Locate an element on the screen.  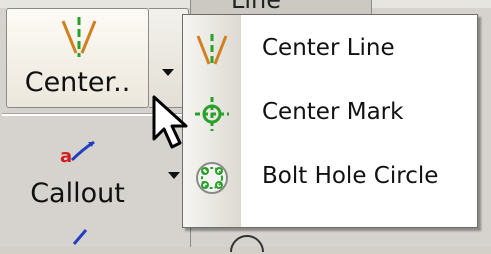
background-panel-top: Line is located at coordinates (281, 7).